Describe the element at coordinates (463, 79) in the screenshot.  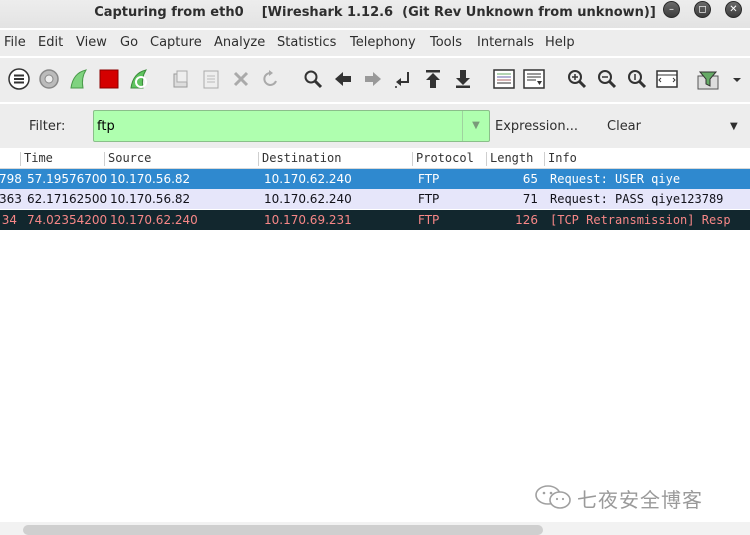
I see `go-last-packet-icon` at that location.